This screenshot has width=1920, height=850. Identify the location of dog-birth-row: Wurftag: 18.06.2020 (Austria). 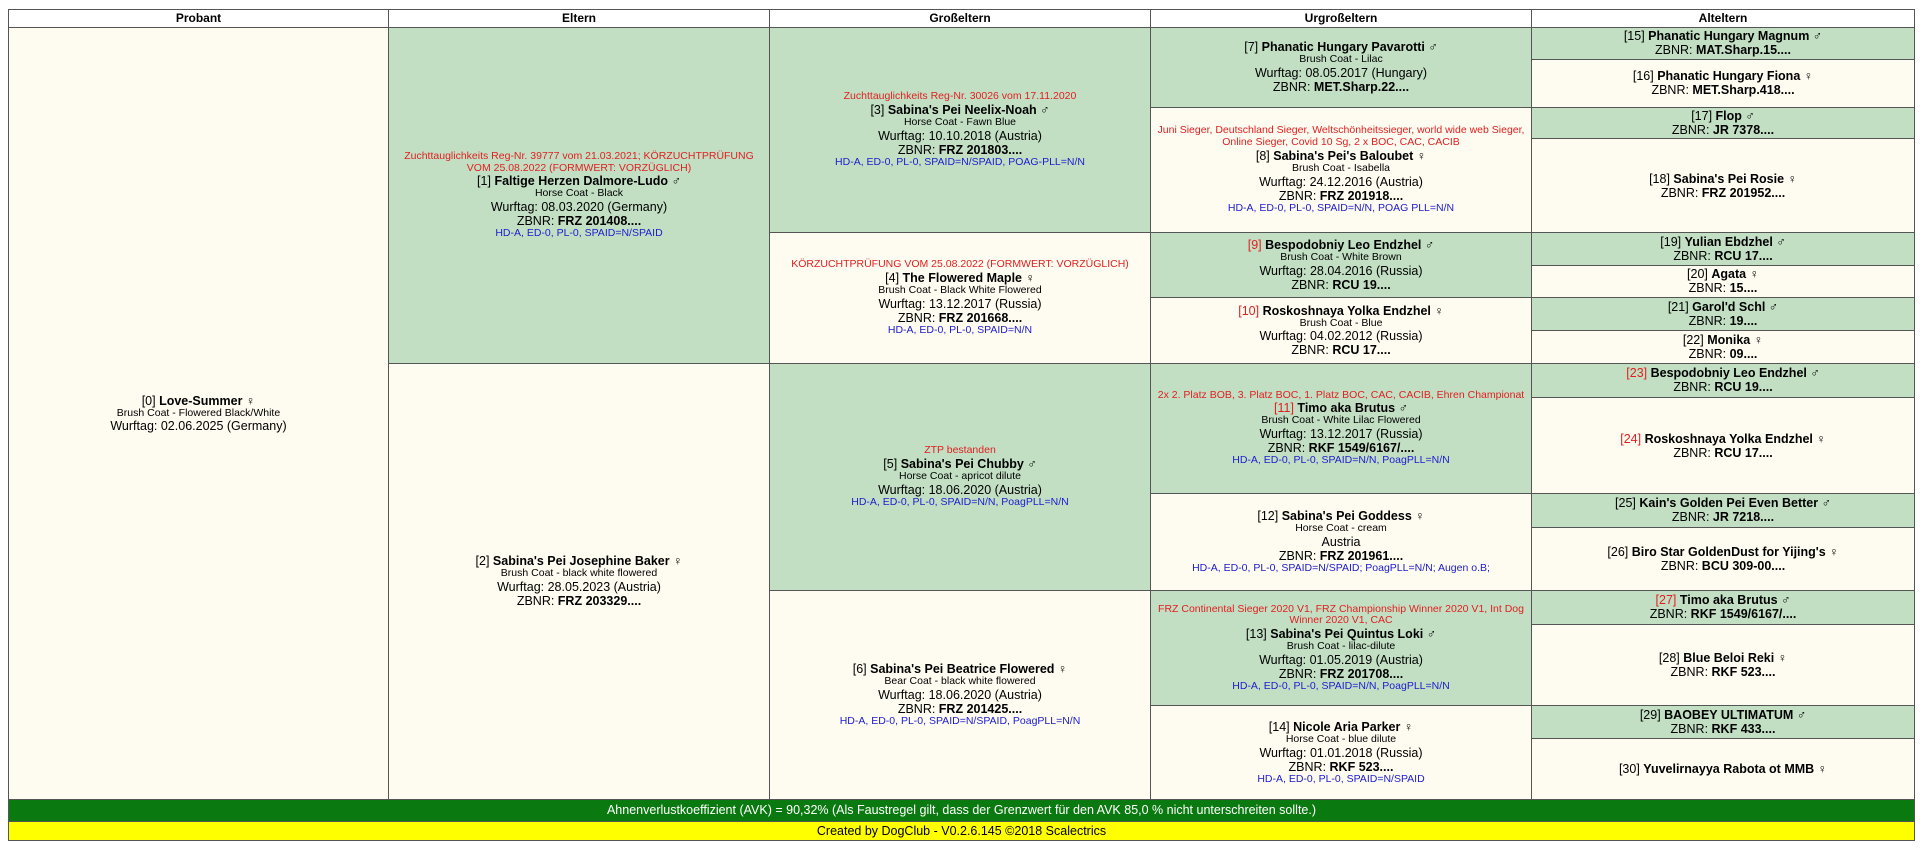
(960, 490).